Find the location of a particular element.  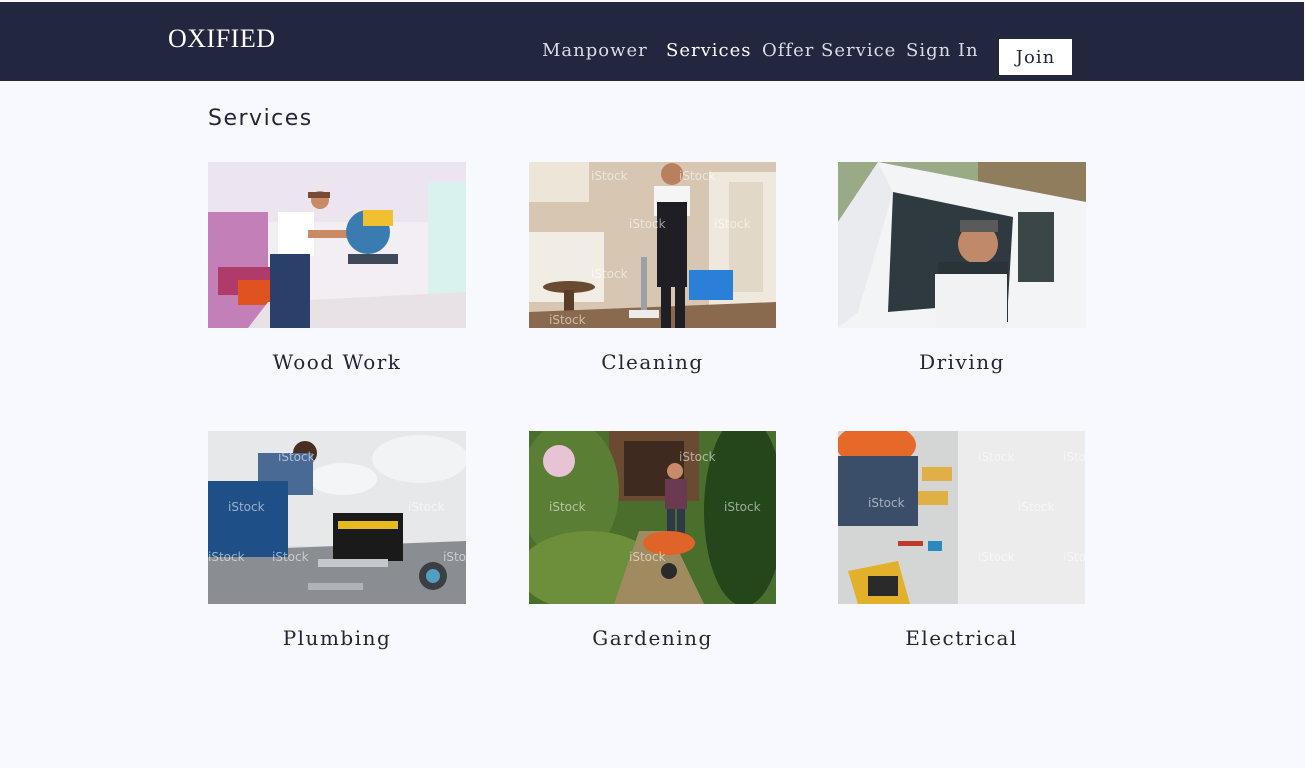

service-label: Plumbing is located at coordinates (337, 638).